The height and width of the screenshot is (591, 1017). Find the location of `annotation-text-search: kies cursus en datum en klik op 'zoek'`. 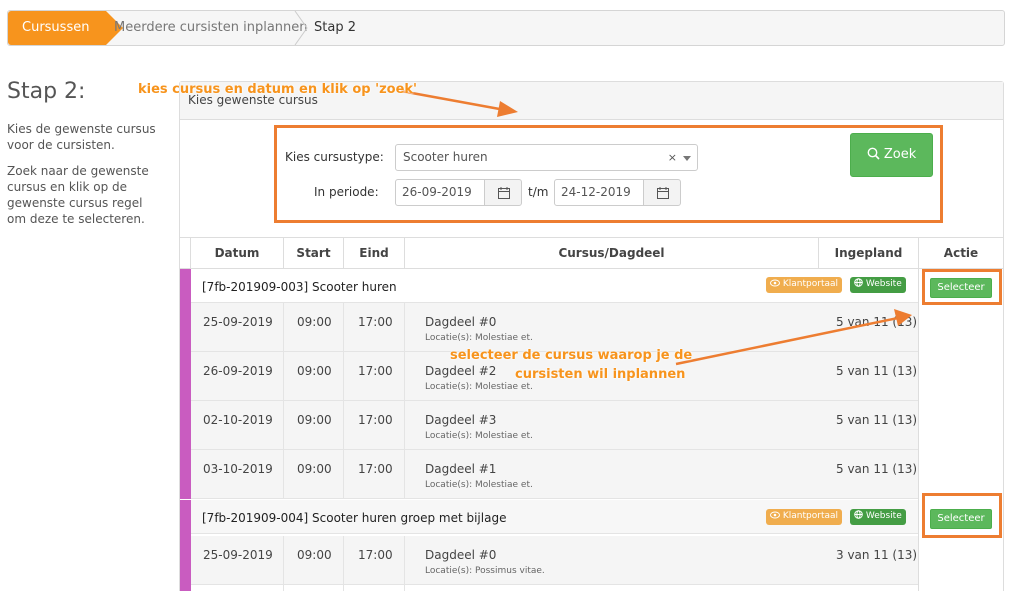

annotation-text-search: kies cursus en datum en klik op 'zoek' is located at coordinates (278, 89).